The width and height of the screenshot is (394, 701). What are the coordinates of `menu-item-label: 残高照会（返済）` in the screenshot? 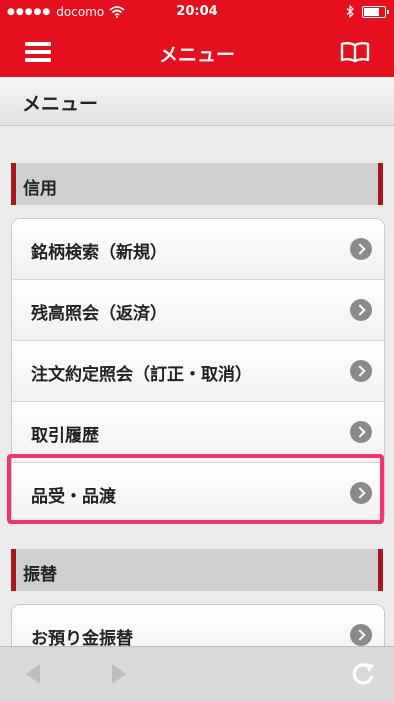 It's located at (99, 314).